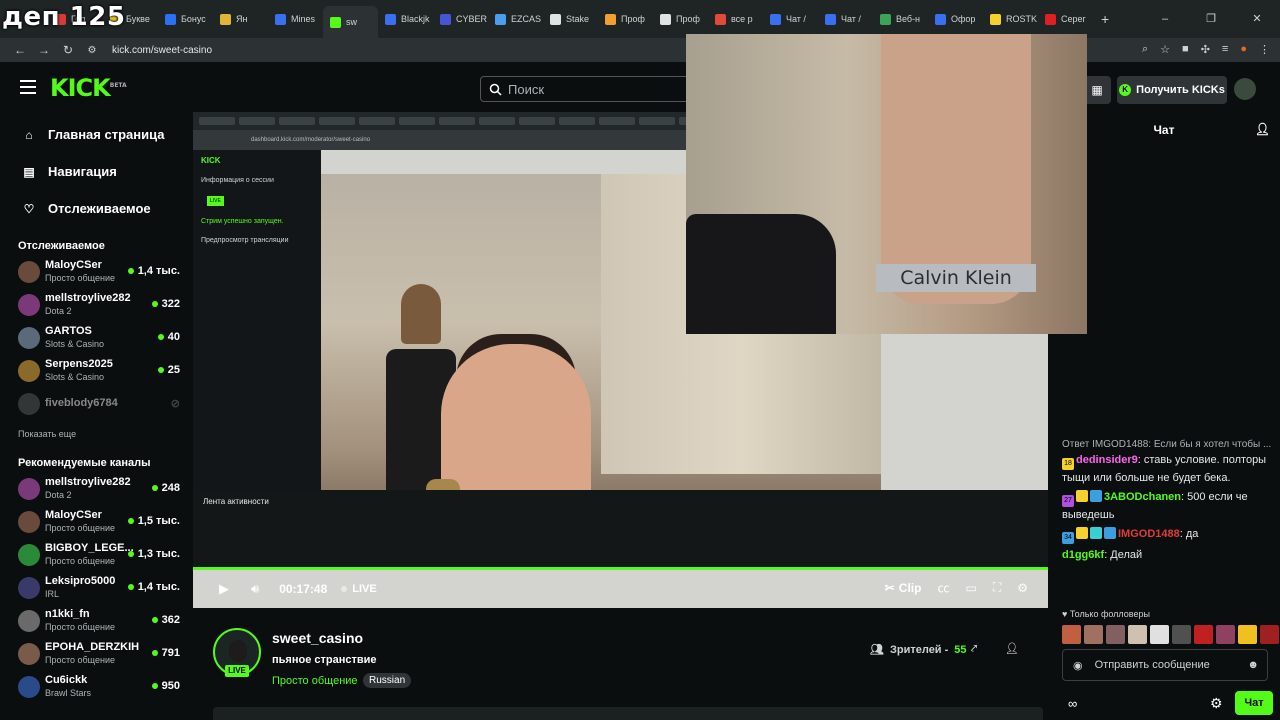  What do you see at coordinates (20, 50) in the screenshot?
I see `back-icon: ←` at bounding box center [20, 50].